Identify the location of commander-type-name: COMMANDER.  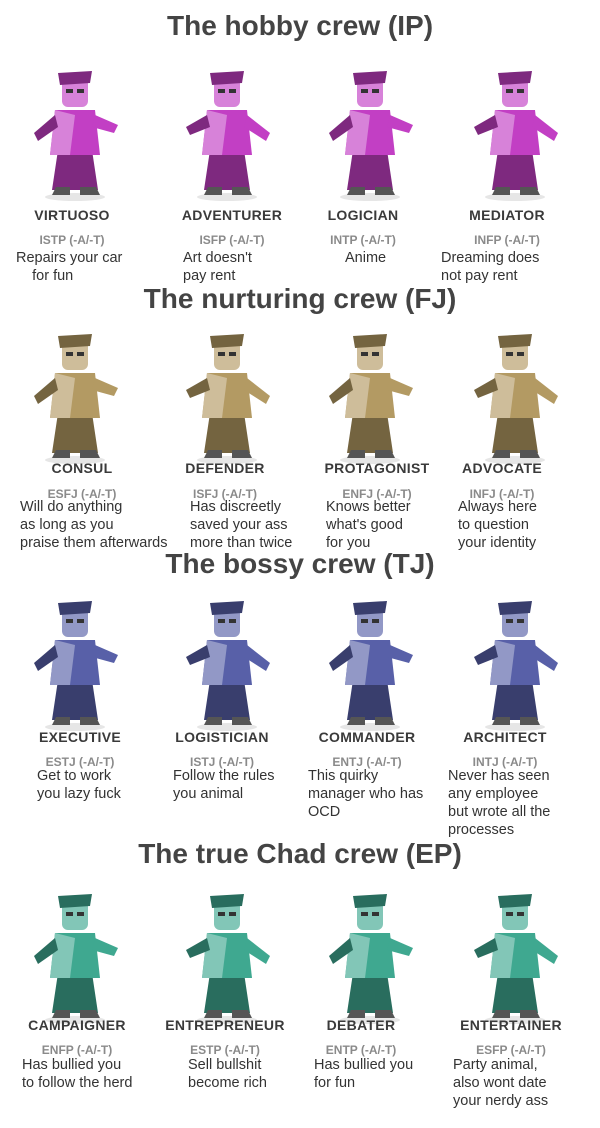
(367, 737).